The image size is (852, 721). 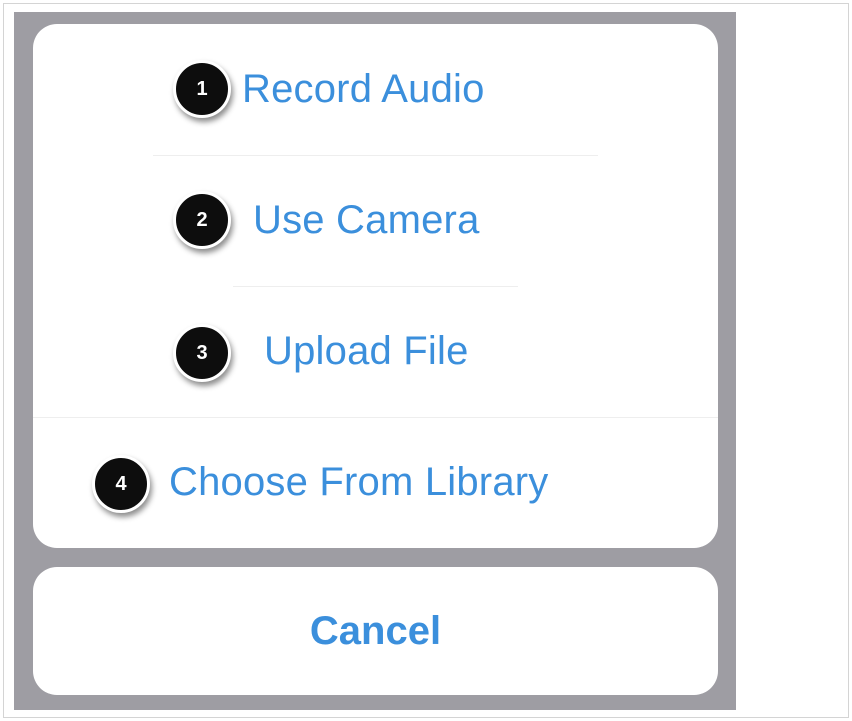 What do you see at coordinates (366, 351) in the screenshot?
I see `upload-file-label: Upload File` at bounding box center [366, 351].